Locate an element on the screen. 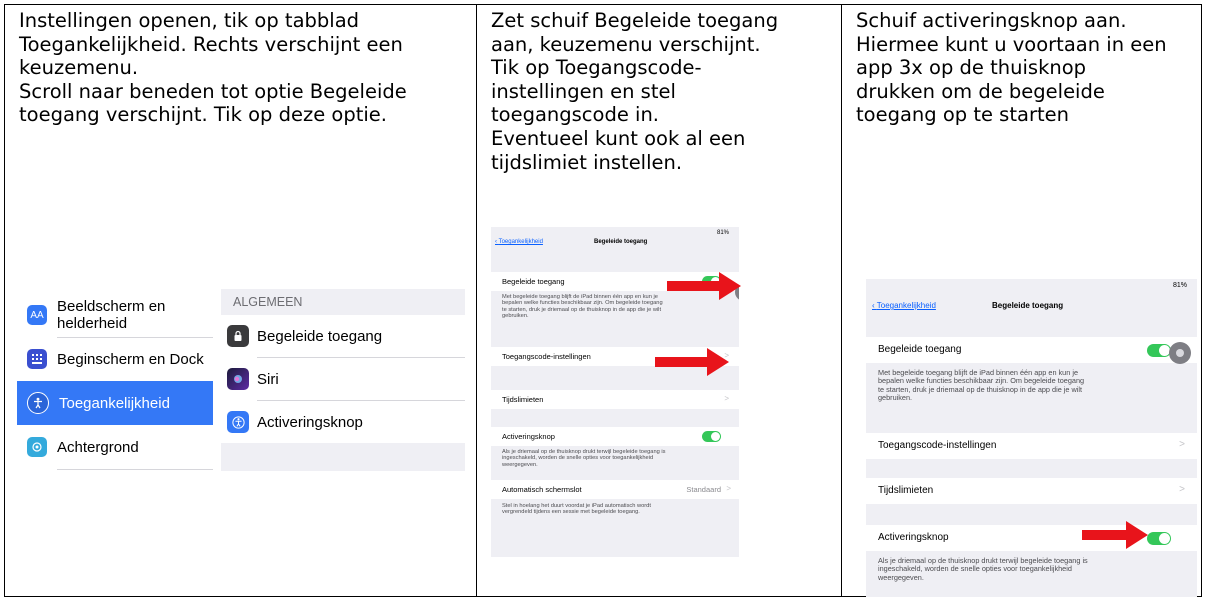  wallpaper-icon is located at coordinates (37, 447).